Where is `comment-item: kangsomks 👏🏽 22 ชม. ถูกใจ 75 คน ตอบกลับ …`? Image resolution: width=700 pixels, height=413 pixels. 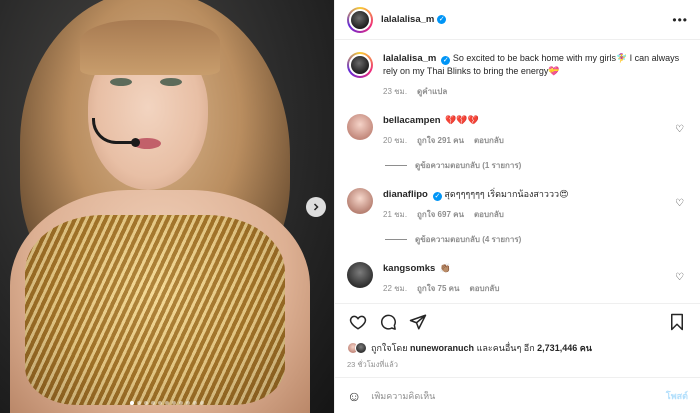
comment-item: kangsomks 👏🏽 22 ชม. ถูกใจ 75 คน ตอบกลับ … is located at coordinates (517, 278).